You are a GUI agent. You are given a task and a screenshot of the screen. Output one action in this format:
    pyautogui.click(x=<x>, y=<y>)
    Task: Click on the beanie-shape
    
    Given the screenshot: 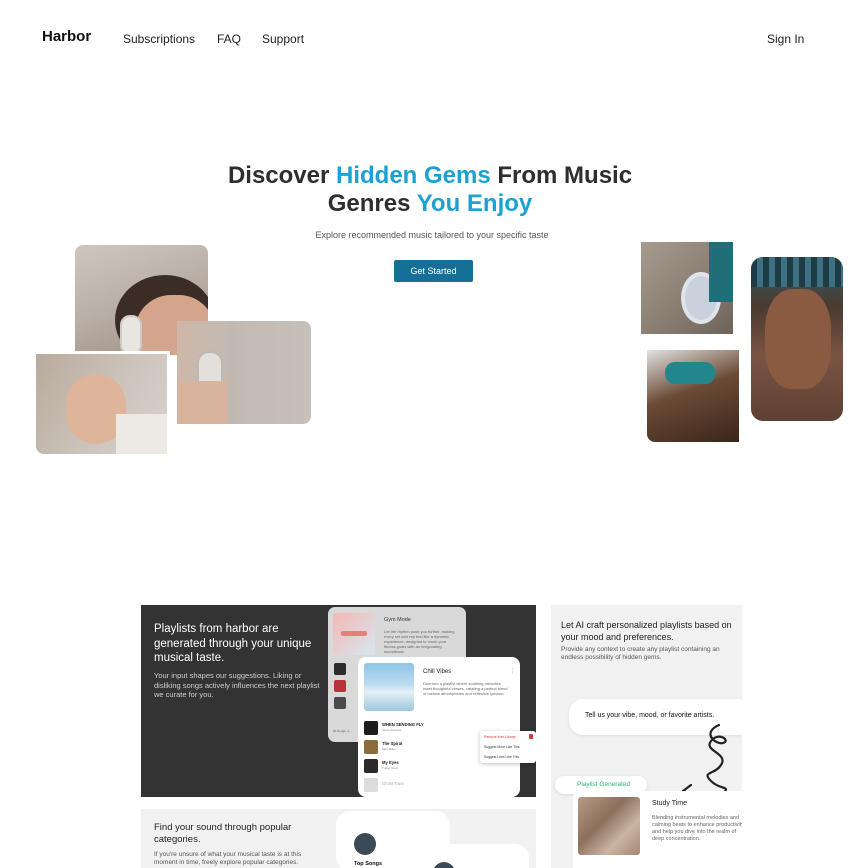 What is the action you would take?
    pyautogui.click(x=797, y=272)
    